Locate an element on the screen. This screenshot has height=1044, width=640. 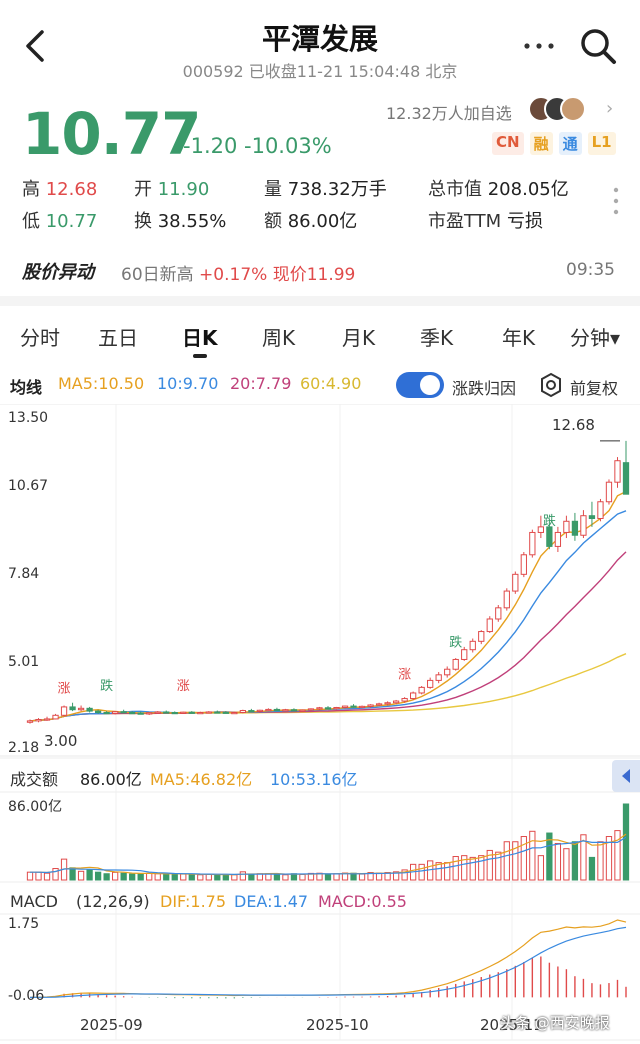
attribution-toggle is located at coordinates (420, 385).